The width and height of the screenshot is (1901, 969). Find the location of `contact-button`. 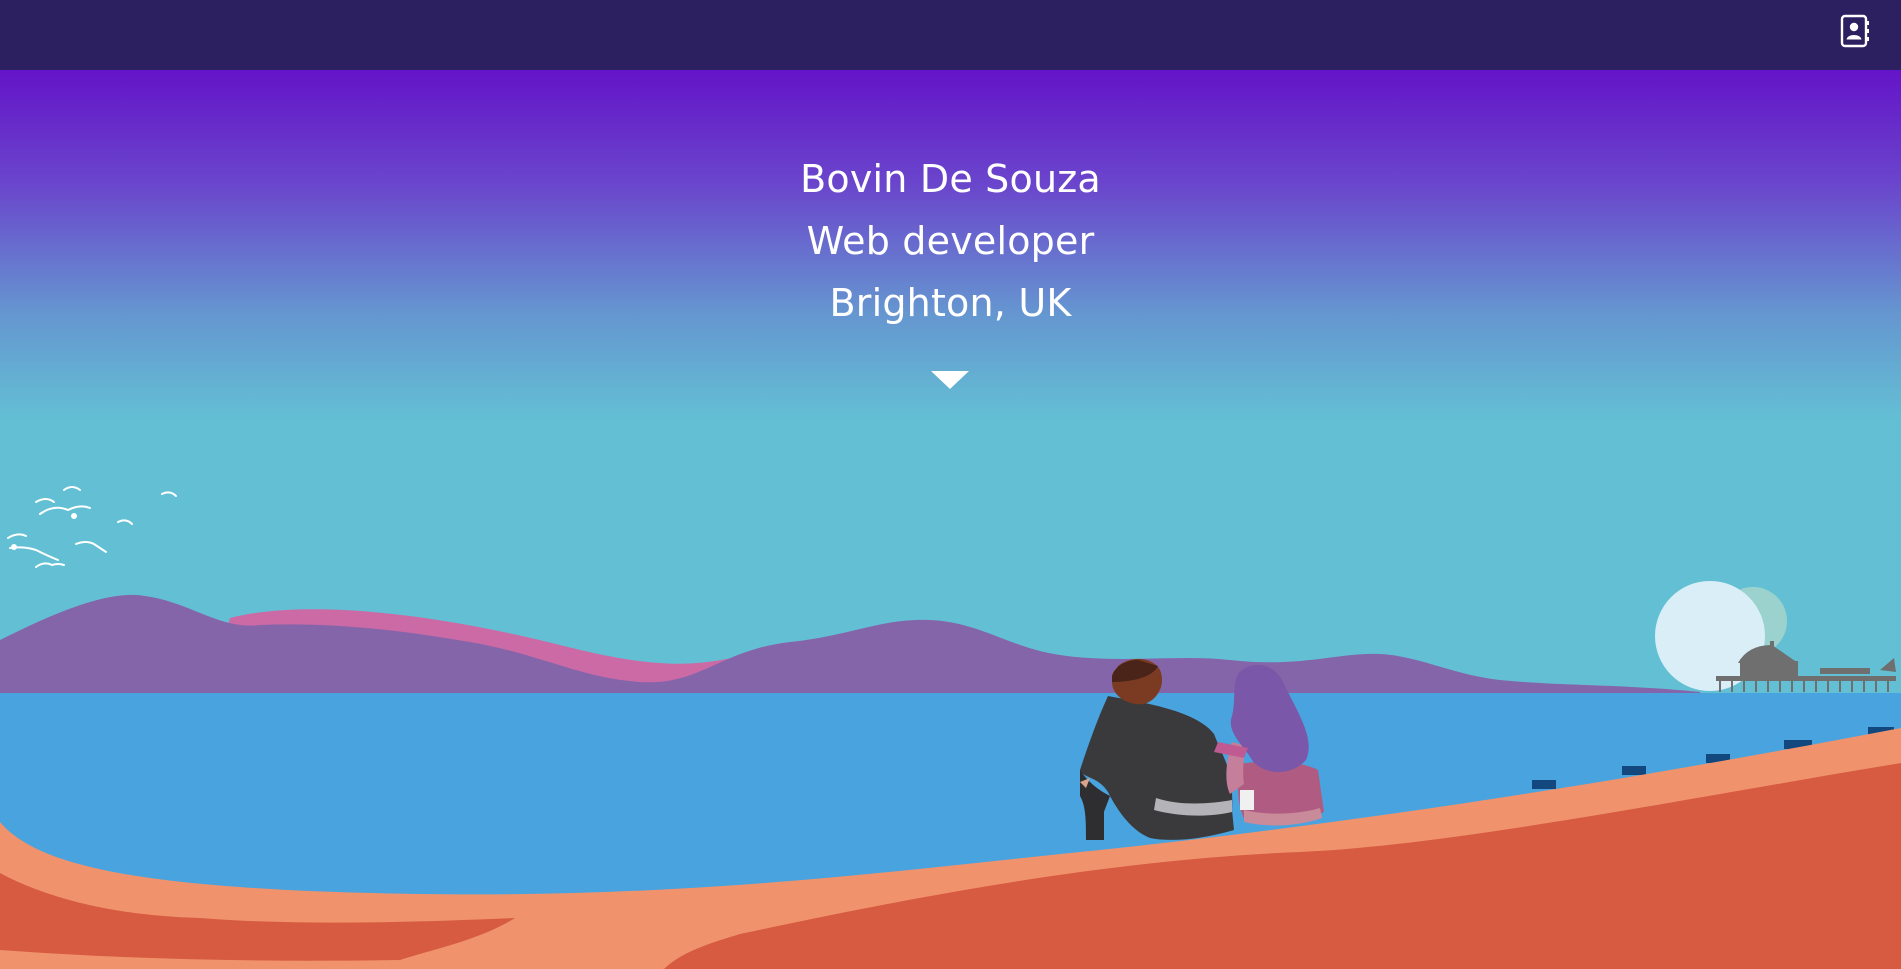

contact-button is located at coordinates (1855, 31).